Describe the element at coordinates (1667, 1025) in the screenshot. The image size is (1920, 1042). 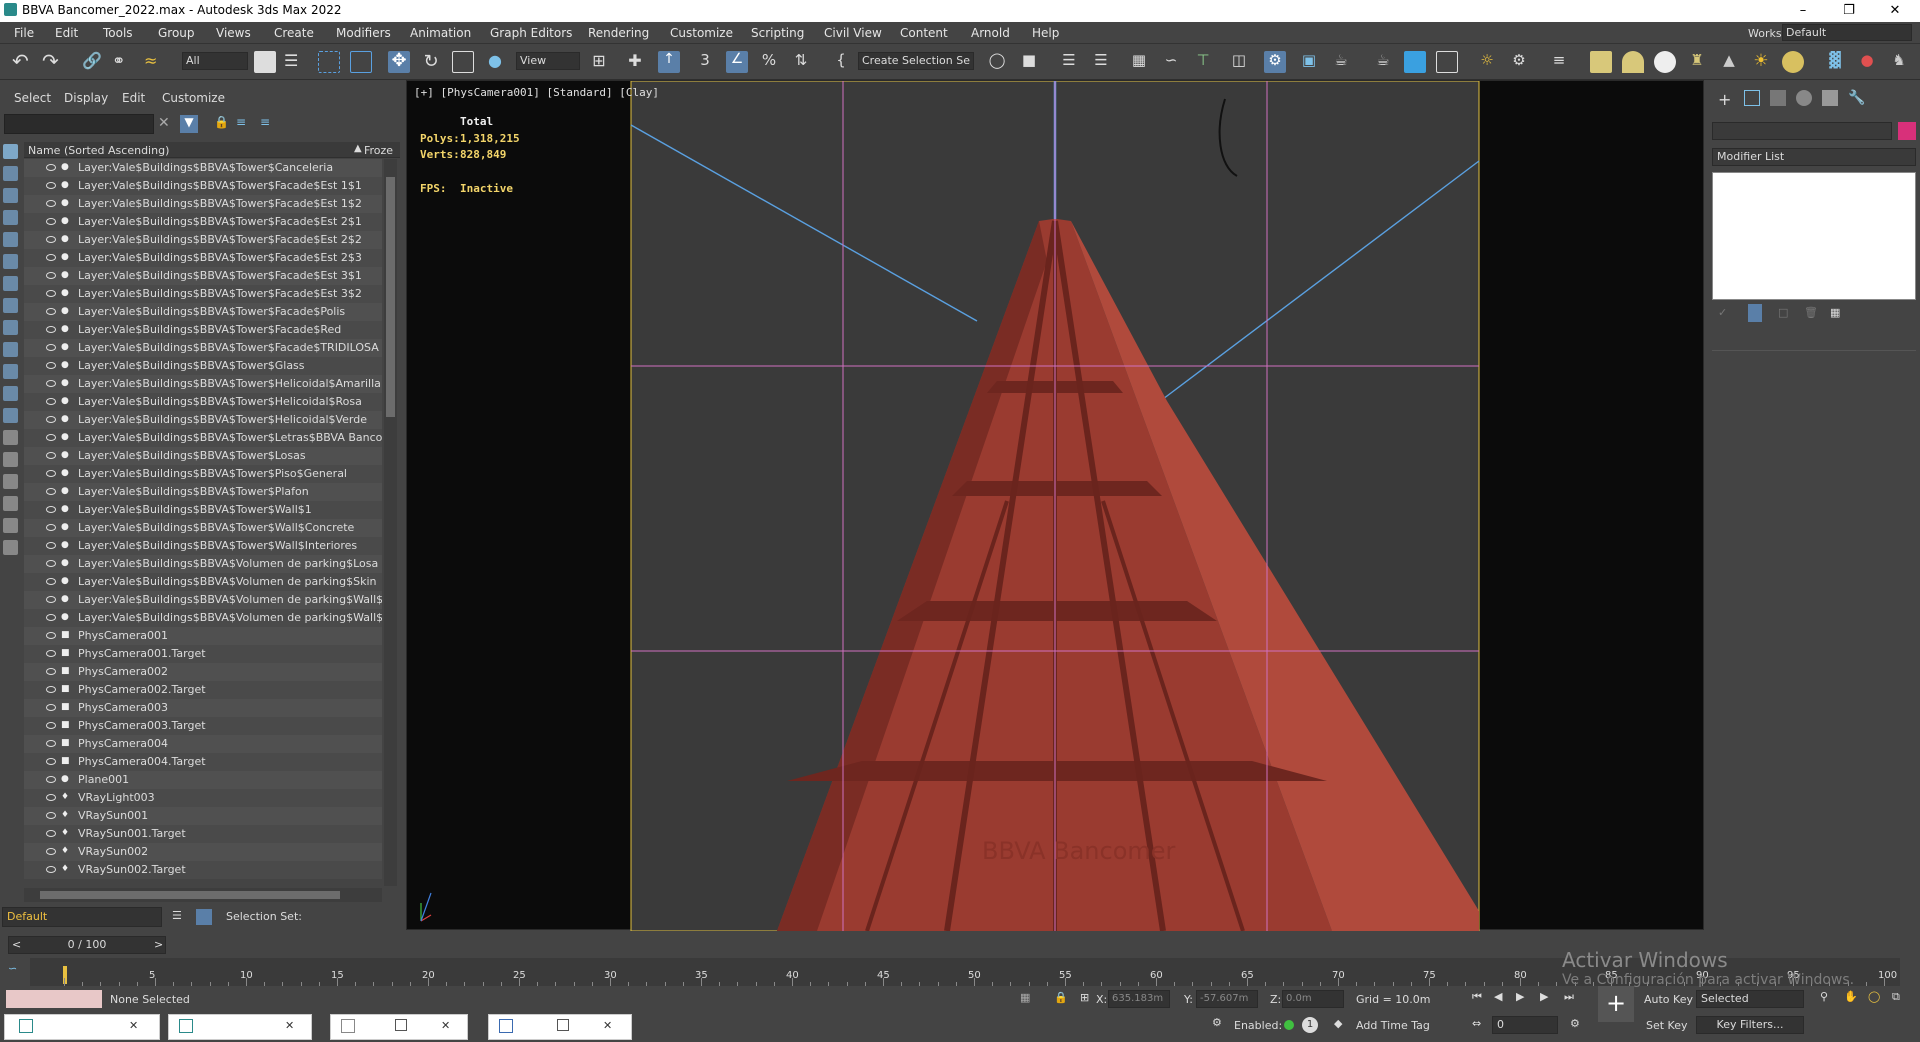
I see `set-key-button: Set Key` at that location.